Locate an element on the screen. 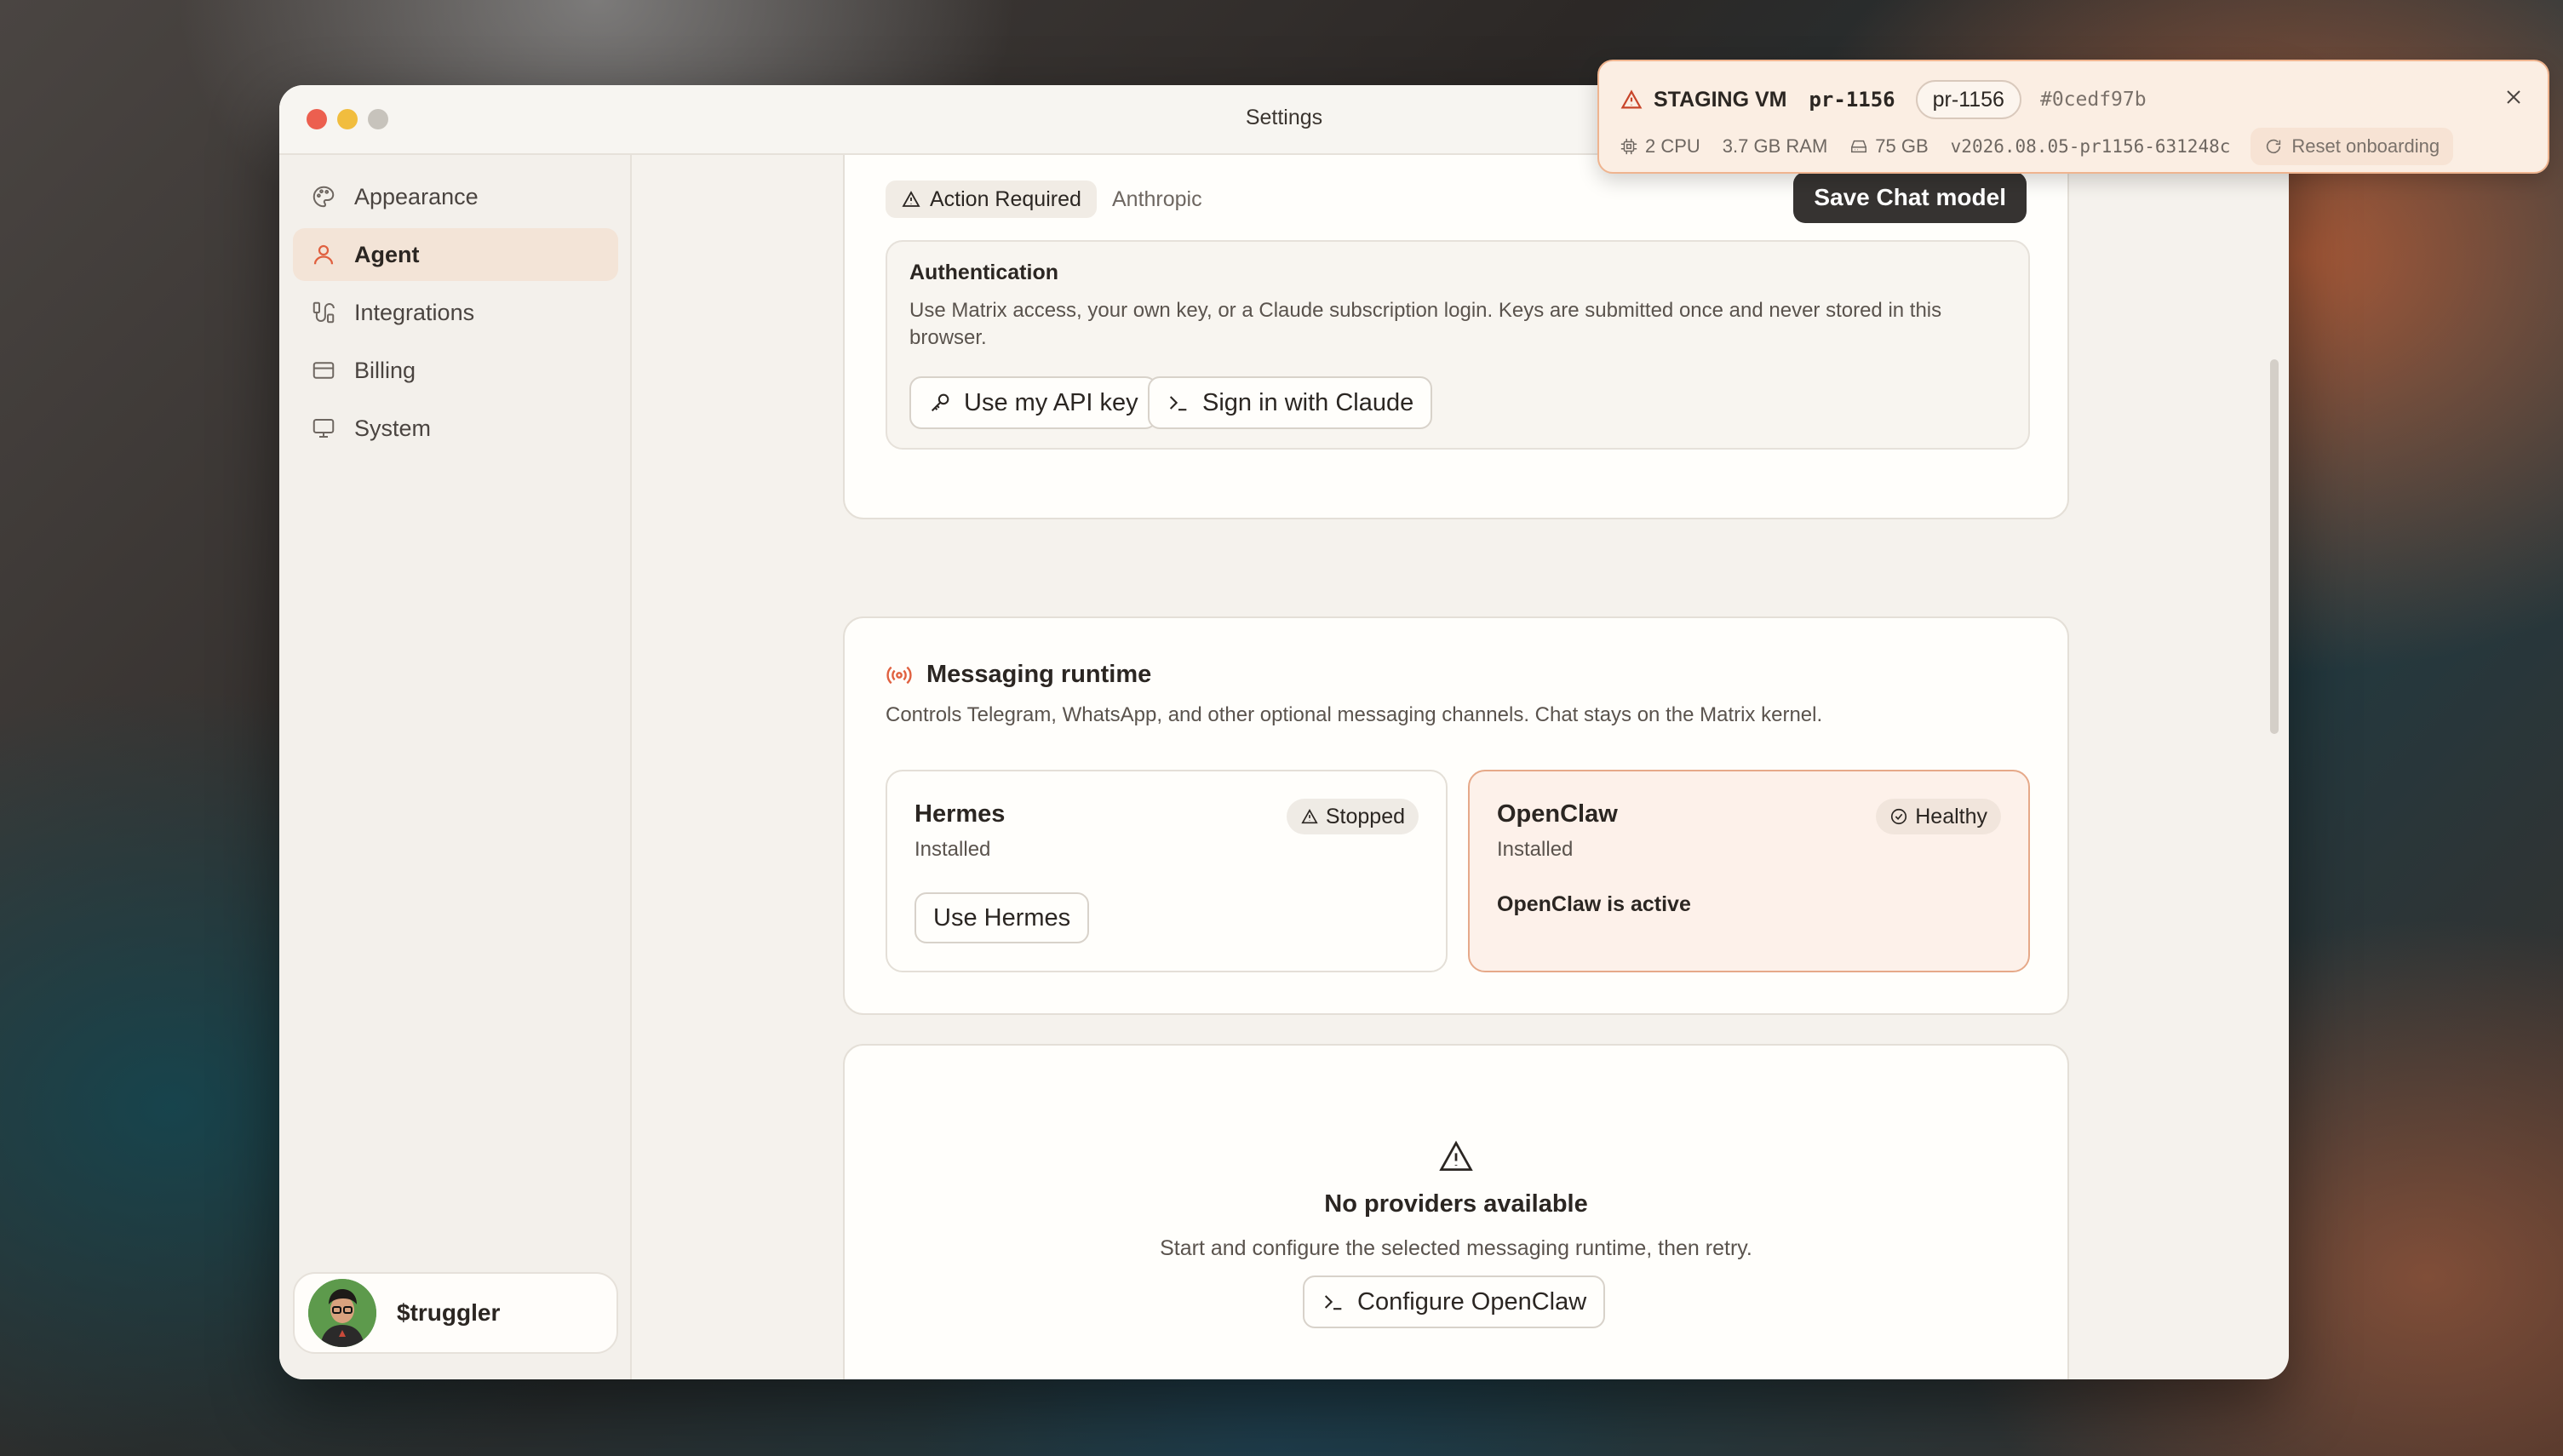 This screenshot has width=2563, height=1456. commit-hash: #0cedf97b is located at coordinates (2093, 100).